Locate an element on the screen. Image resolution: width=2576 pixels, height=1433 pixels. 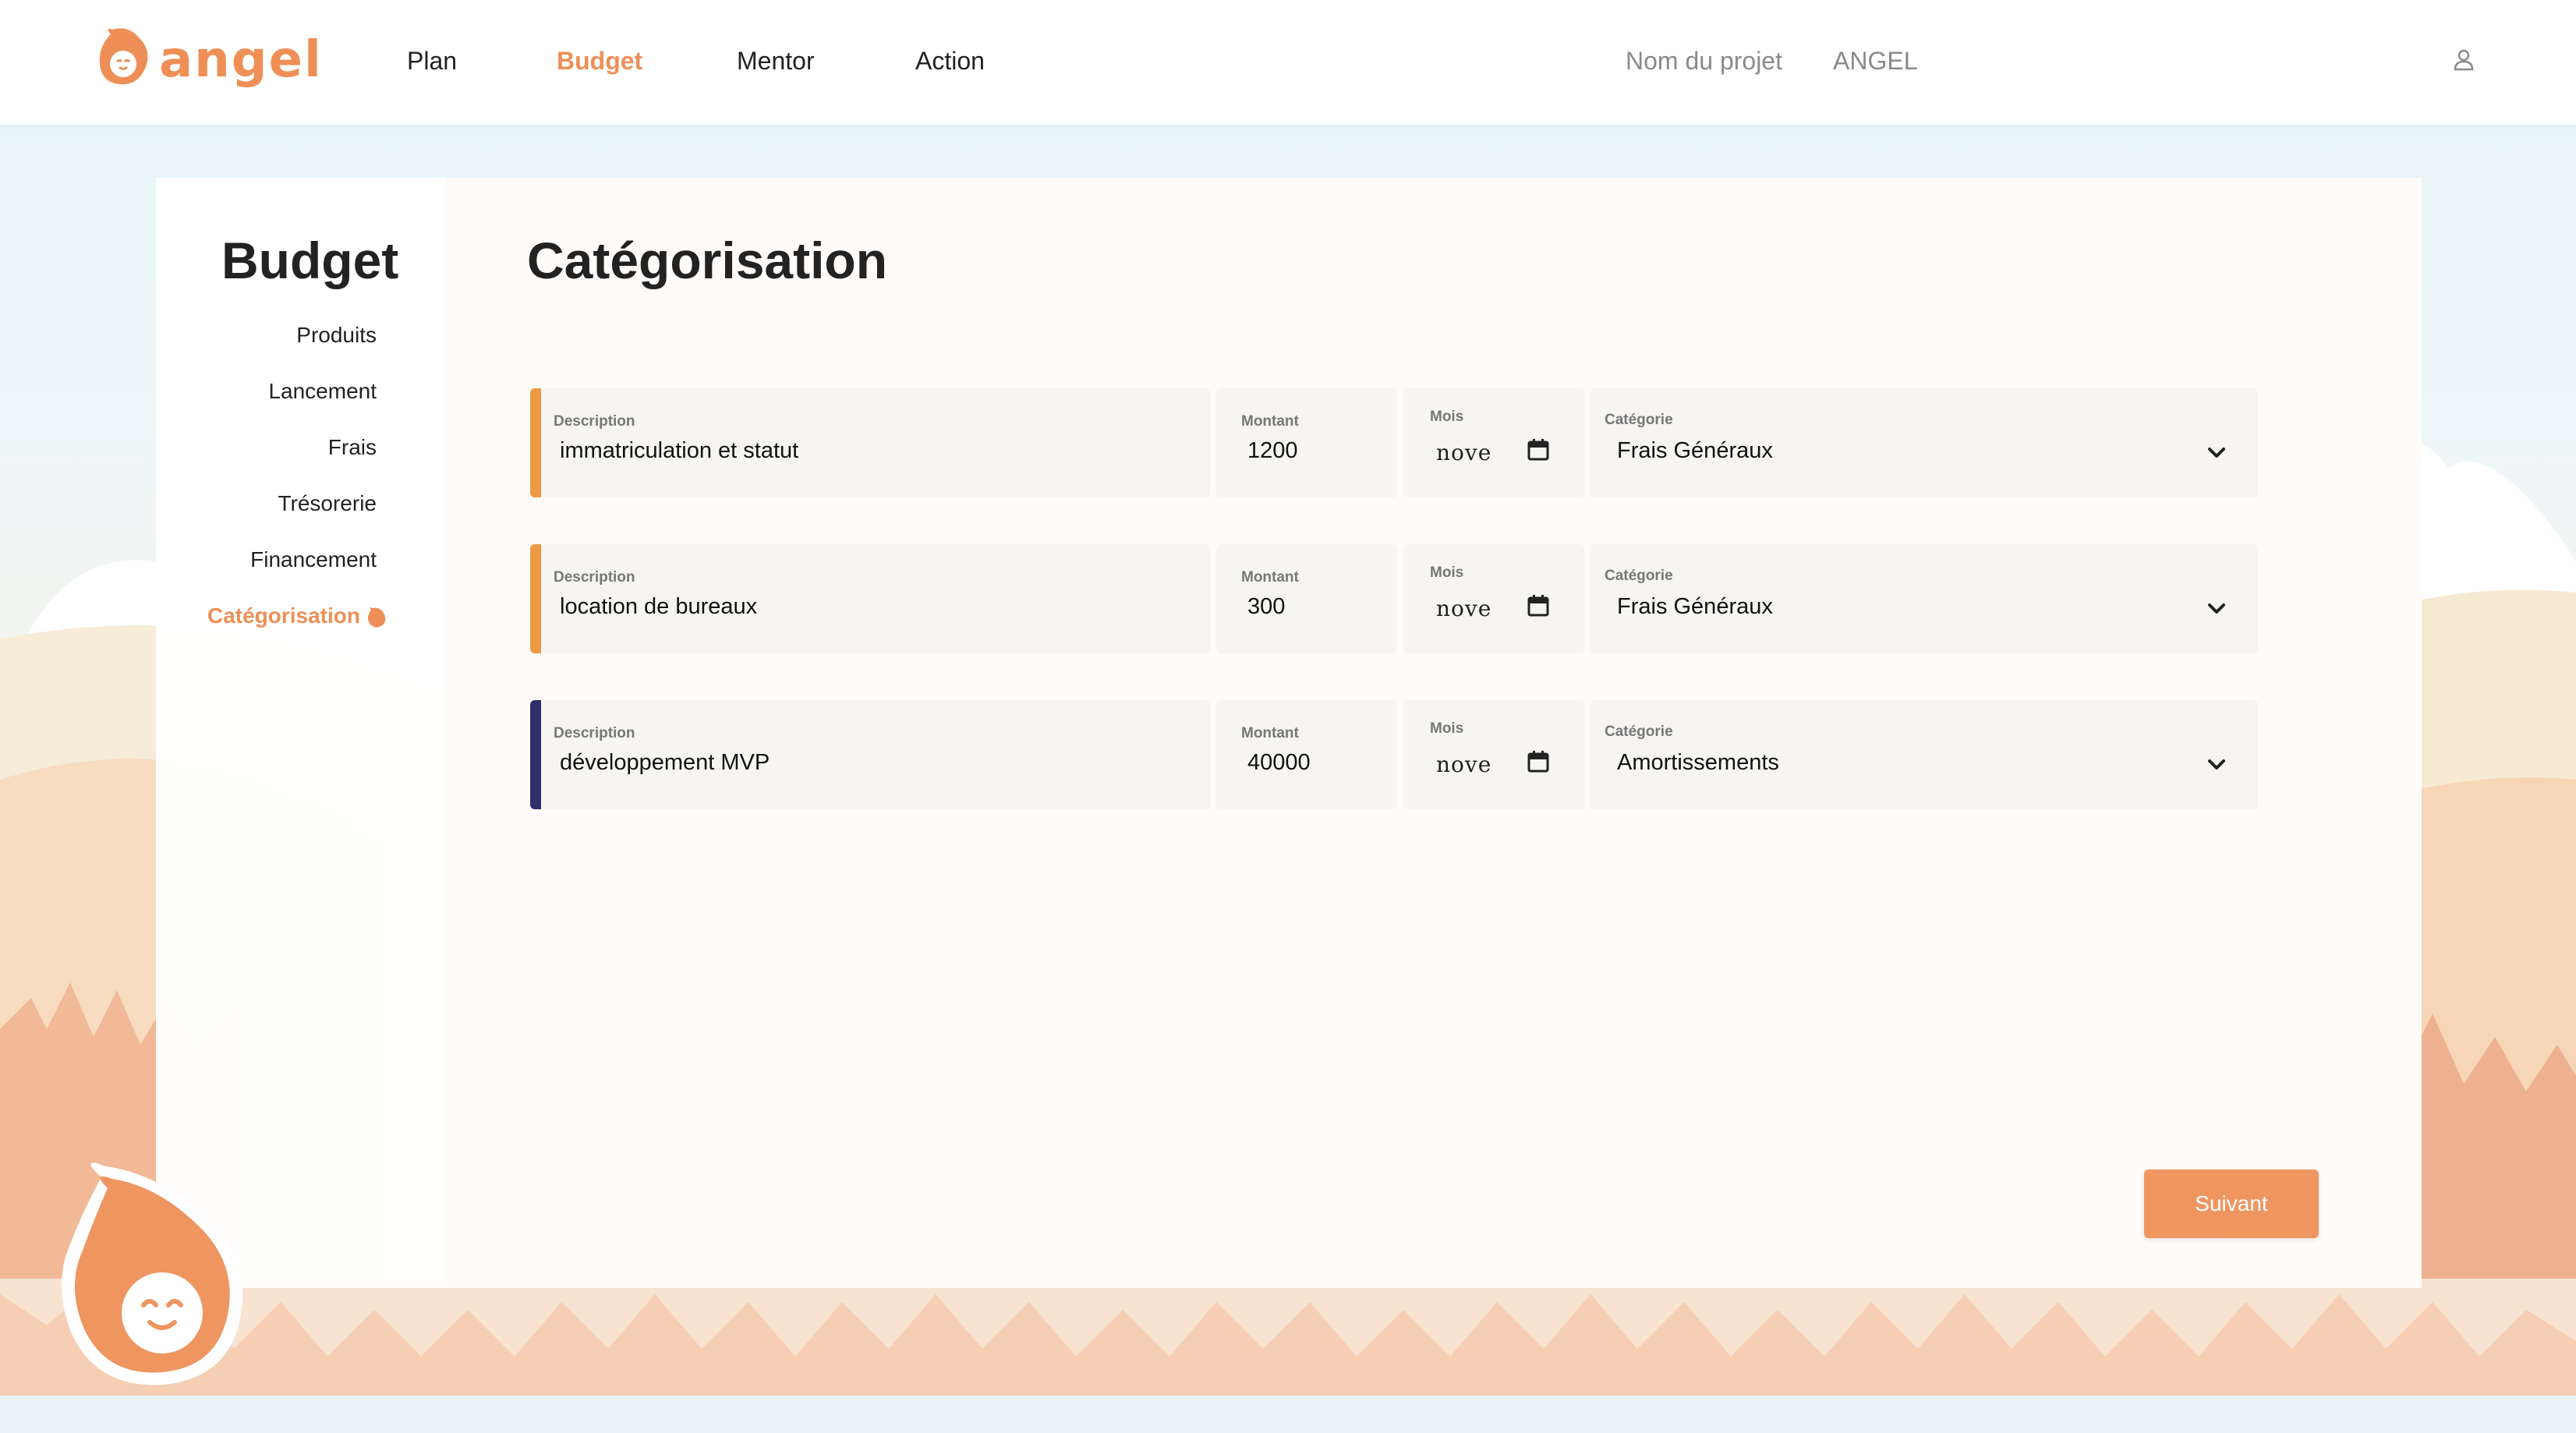
sidebar-item-tresorerie: Trésorerie is located at coordinates (327, 503).